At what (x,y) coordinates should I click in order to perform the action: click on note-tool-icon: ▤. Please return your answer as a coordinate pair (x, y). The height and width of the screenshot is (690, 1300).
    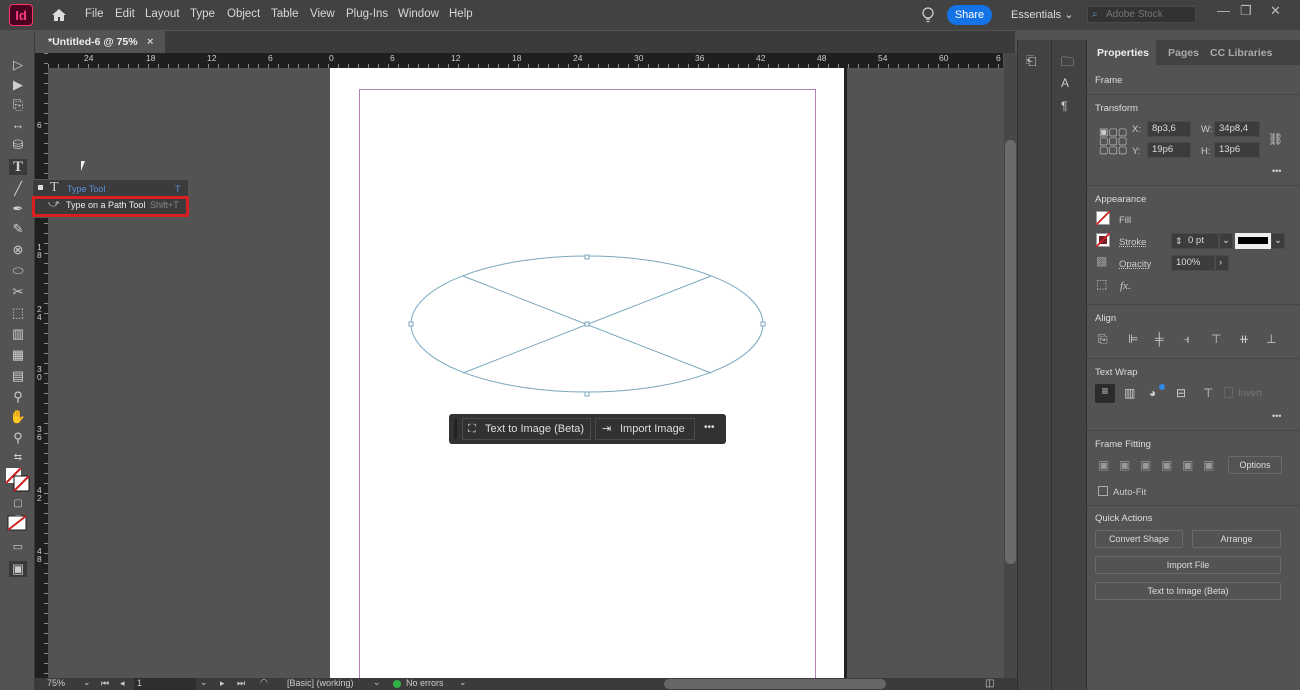
    Looking at the image, I should click on (18, 376).